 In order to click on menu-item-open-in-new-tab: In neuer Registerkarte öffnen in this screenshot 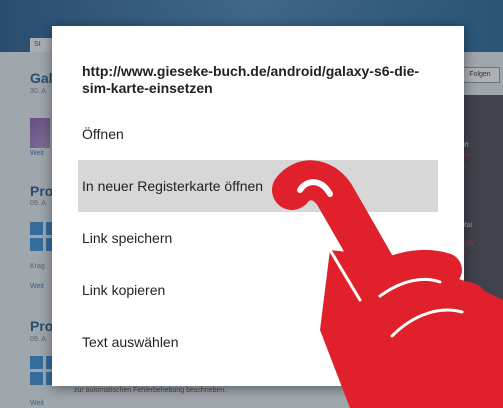, I will do `click(258, 186)`.